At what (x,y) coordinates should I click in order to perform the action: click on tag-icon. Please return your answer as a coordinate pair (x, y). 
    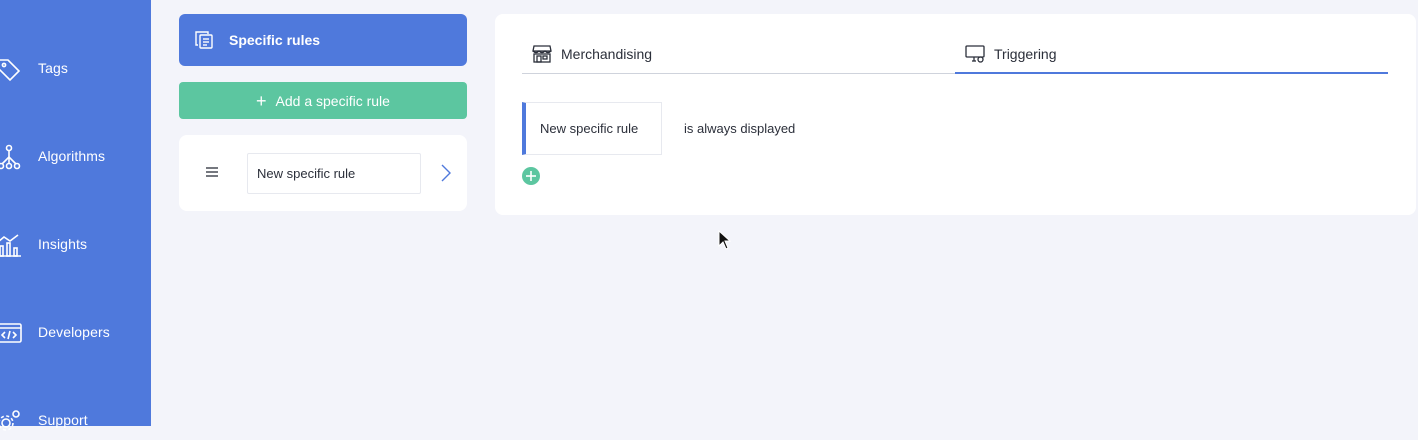
    Looking at the image, I should click on (11, 69).